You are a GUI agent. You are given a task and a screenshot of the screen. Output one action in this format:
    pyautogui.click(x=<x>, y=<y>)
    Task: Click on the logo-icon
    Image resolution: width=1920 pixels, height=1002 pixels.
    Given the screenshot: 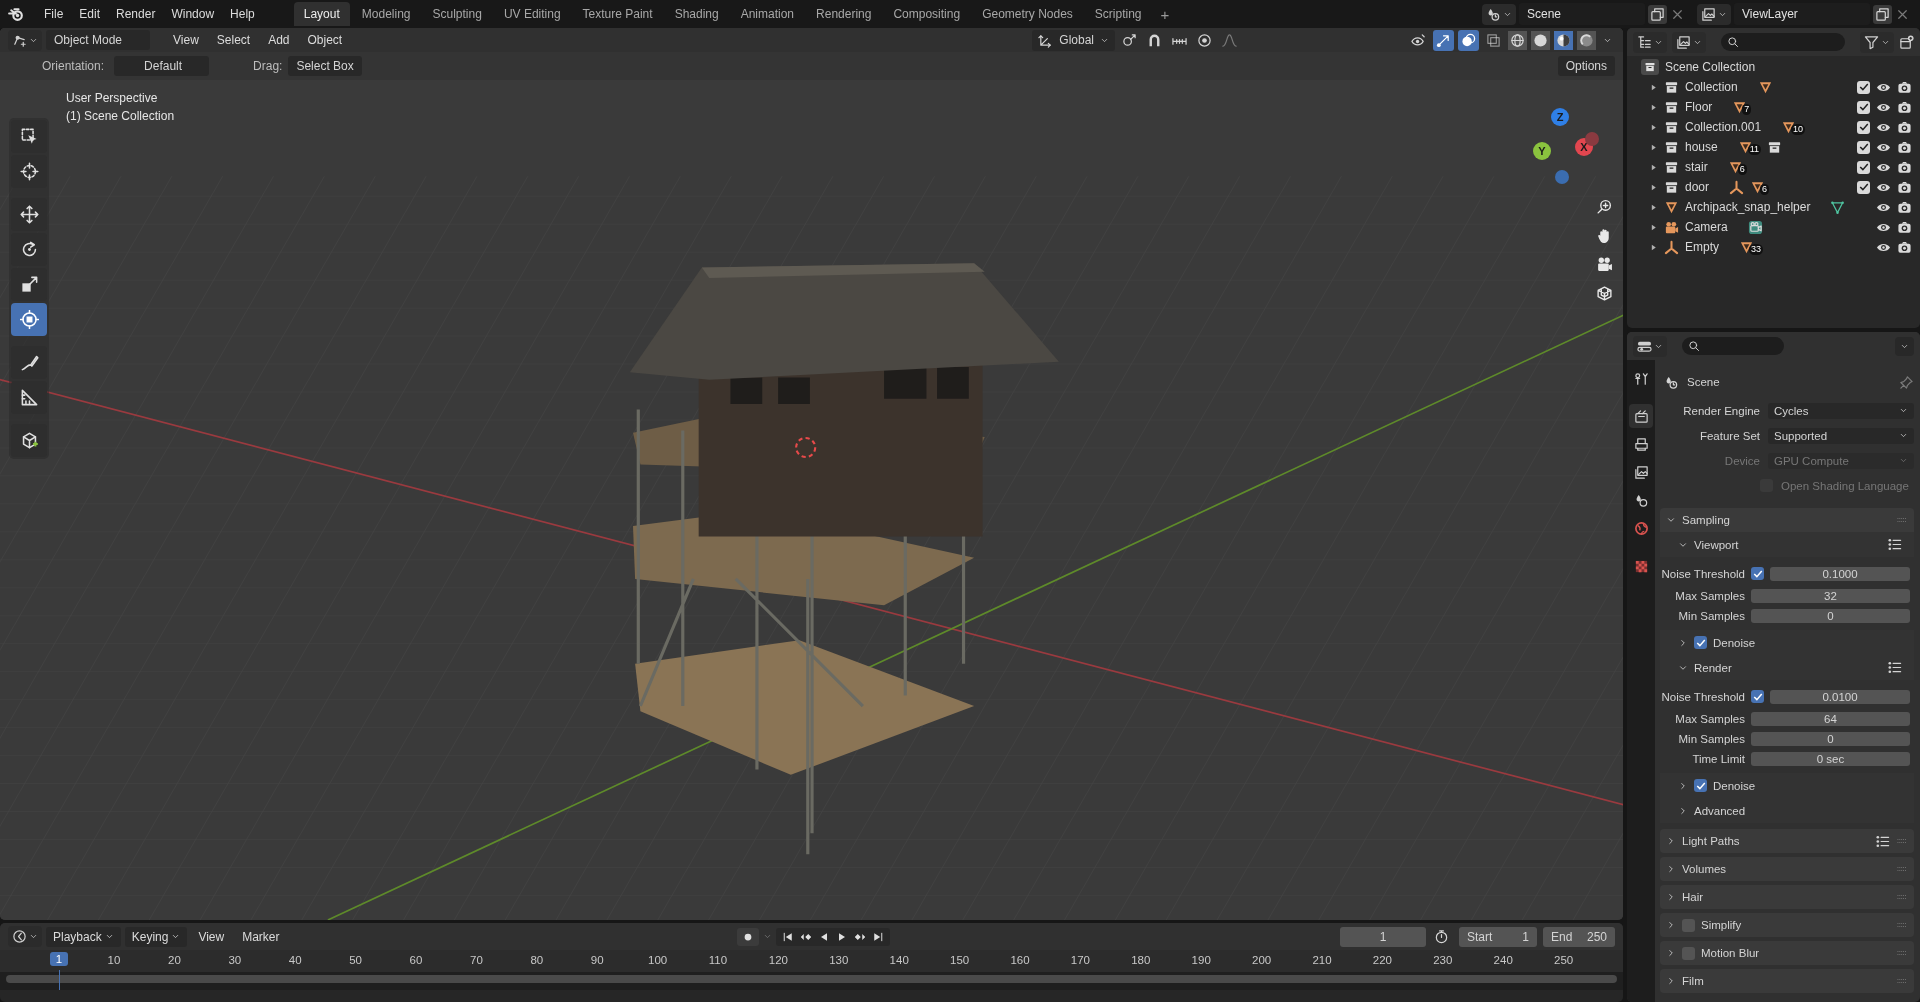 What is the action you would take?
    pyautogui.click(x=16, y=14)
    